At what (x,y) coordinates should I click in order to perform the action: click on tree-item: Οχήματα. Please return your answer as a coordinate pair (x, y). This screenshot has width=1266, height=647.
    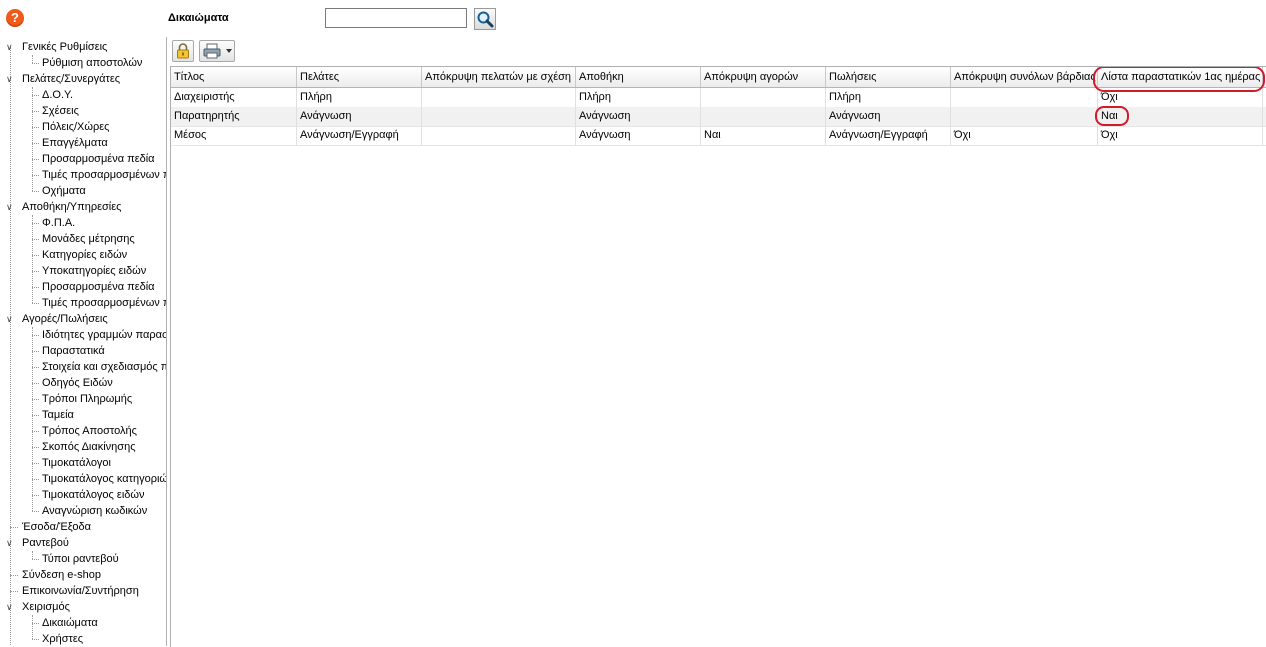
    Looking at the image, I should click on (83, 191).